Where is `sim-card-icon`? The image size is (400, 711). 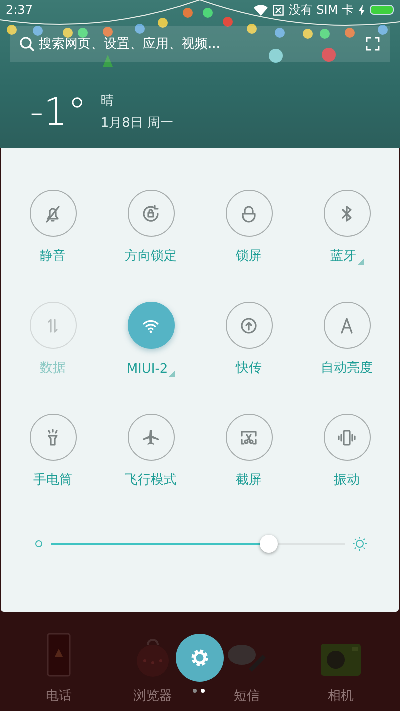
sim-card-icon is located at coordinates (278, 10).